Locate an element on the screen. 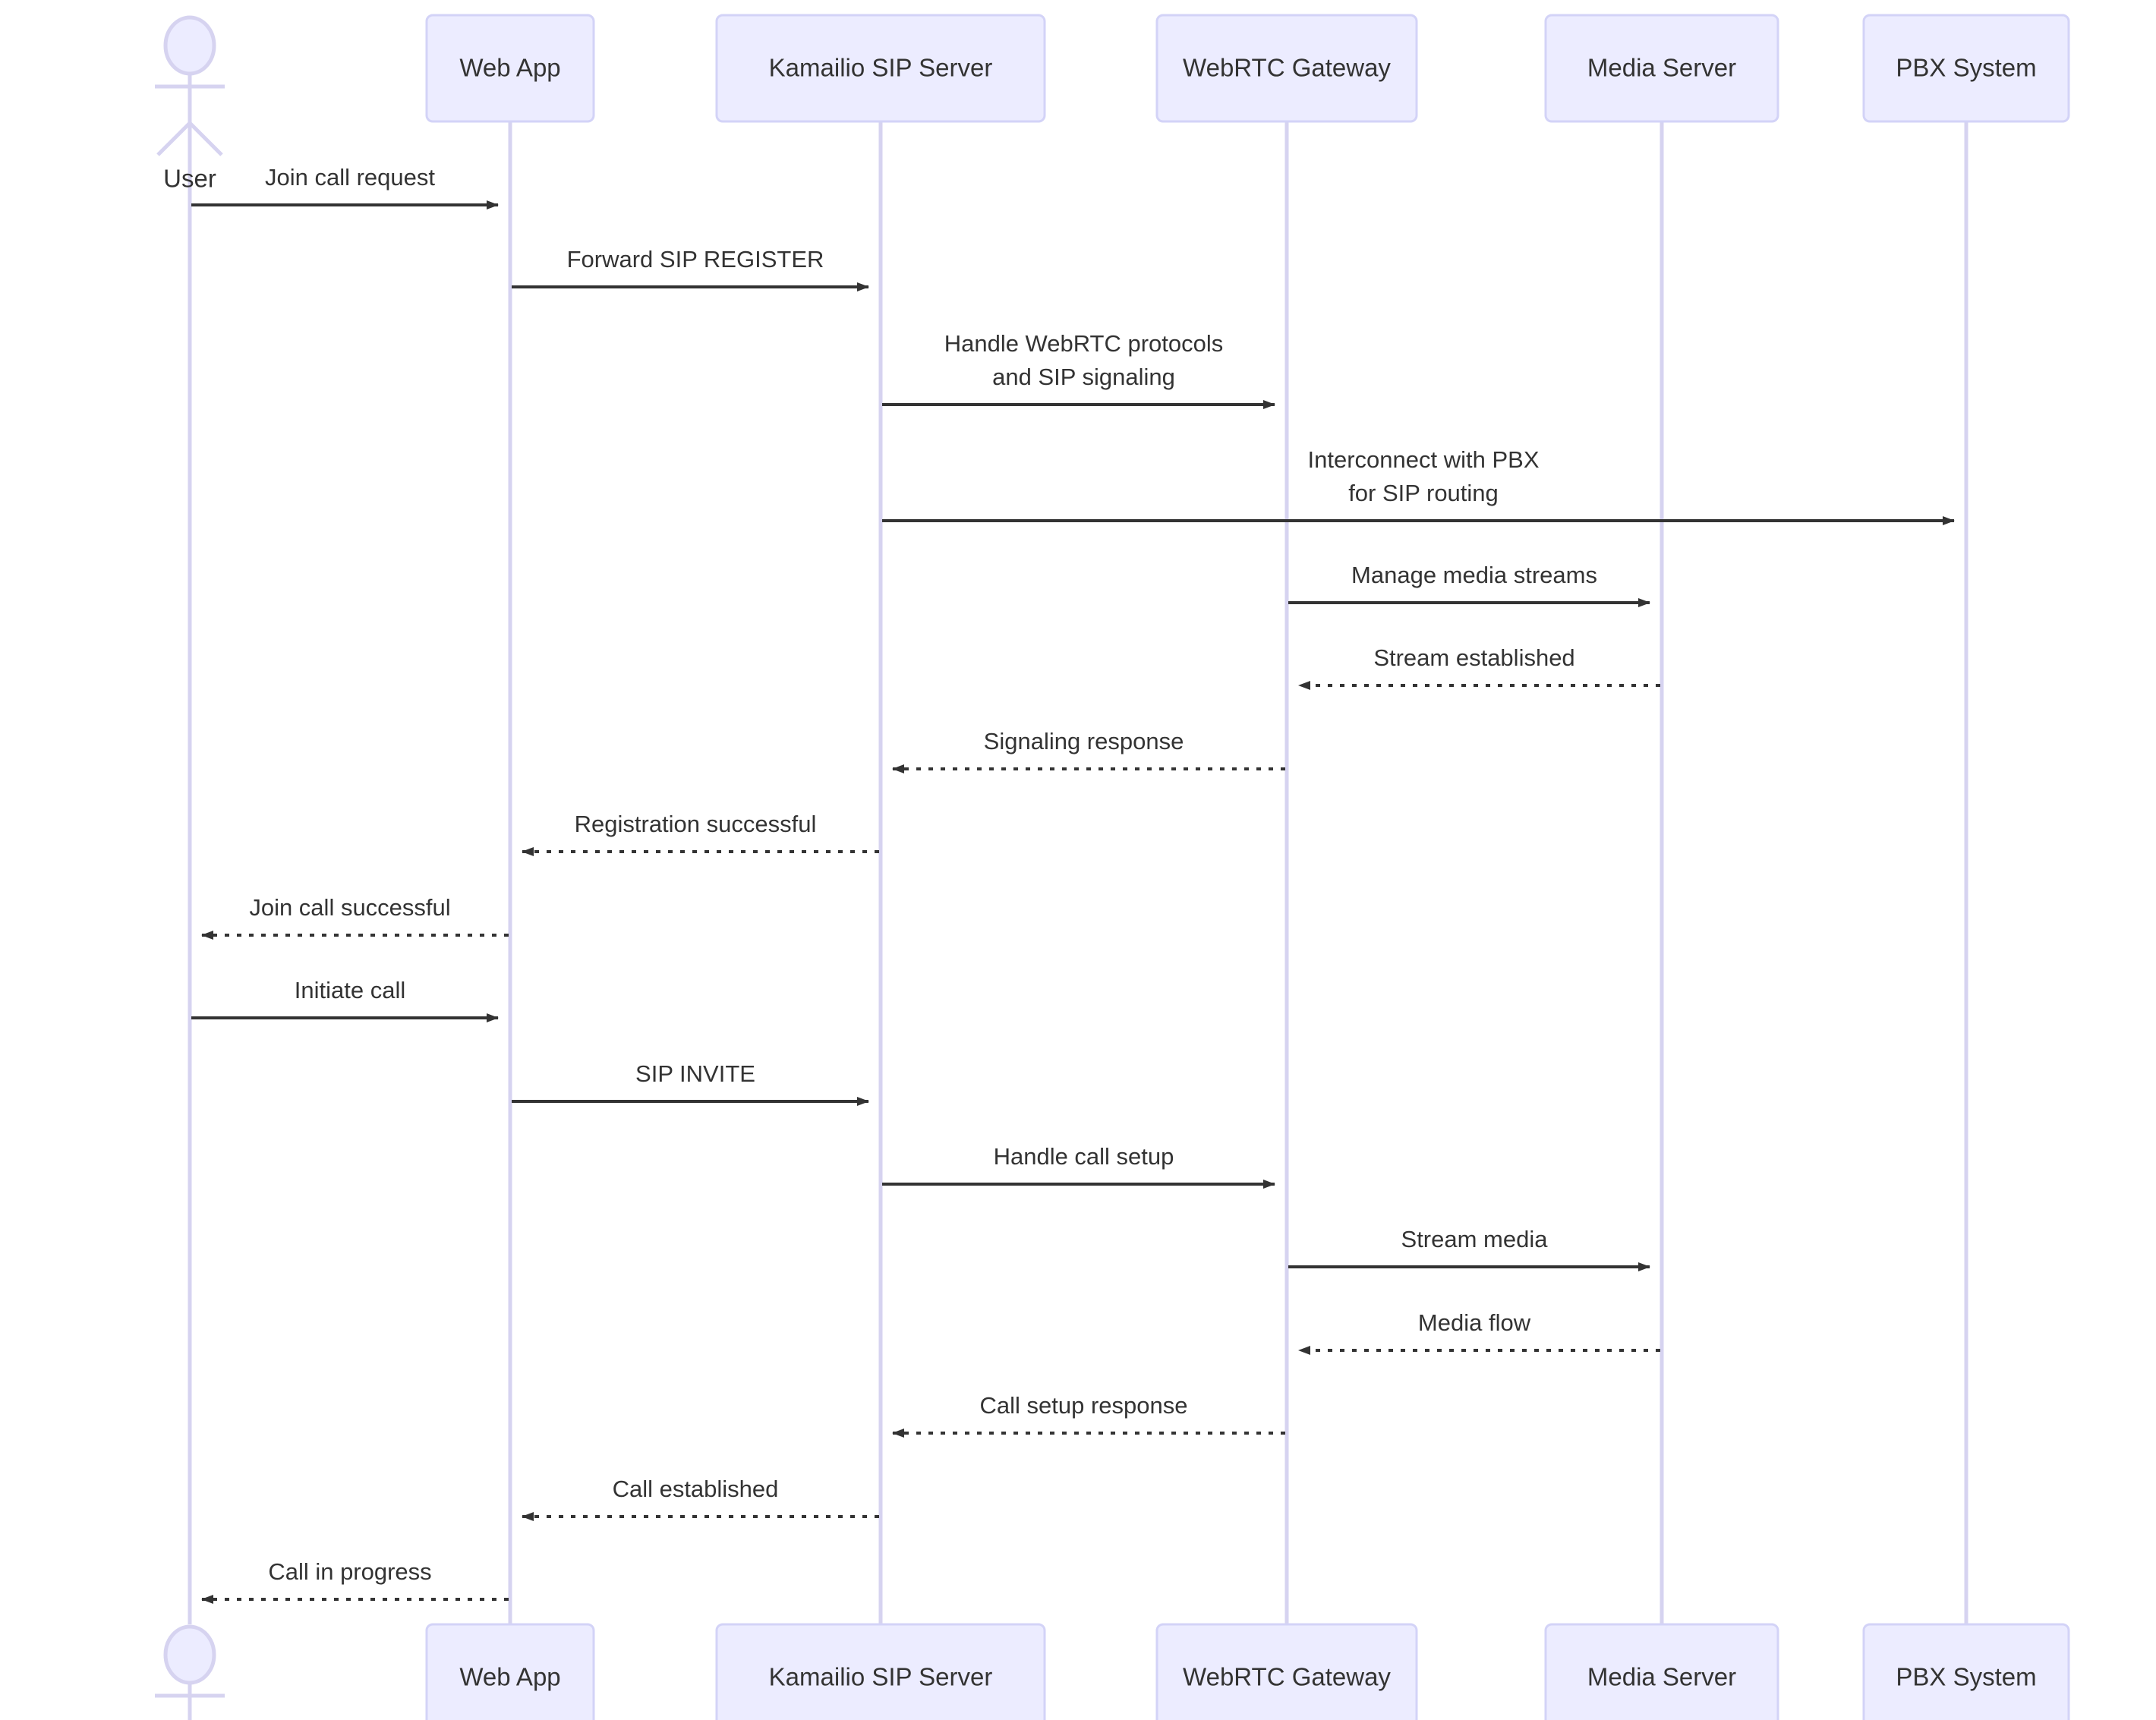 This screenshot has height=1720, width=2156. message-13: Stream media is located at coordinates (1469, 1248).